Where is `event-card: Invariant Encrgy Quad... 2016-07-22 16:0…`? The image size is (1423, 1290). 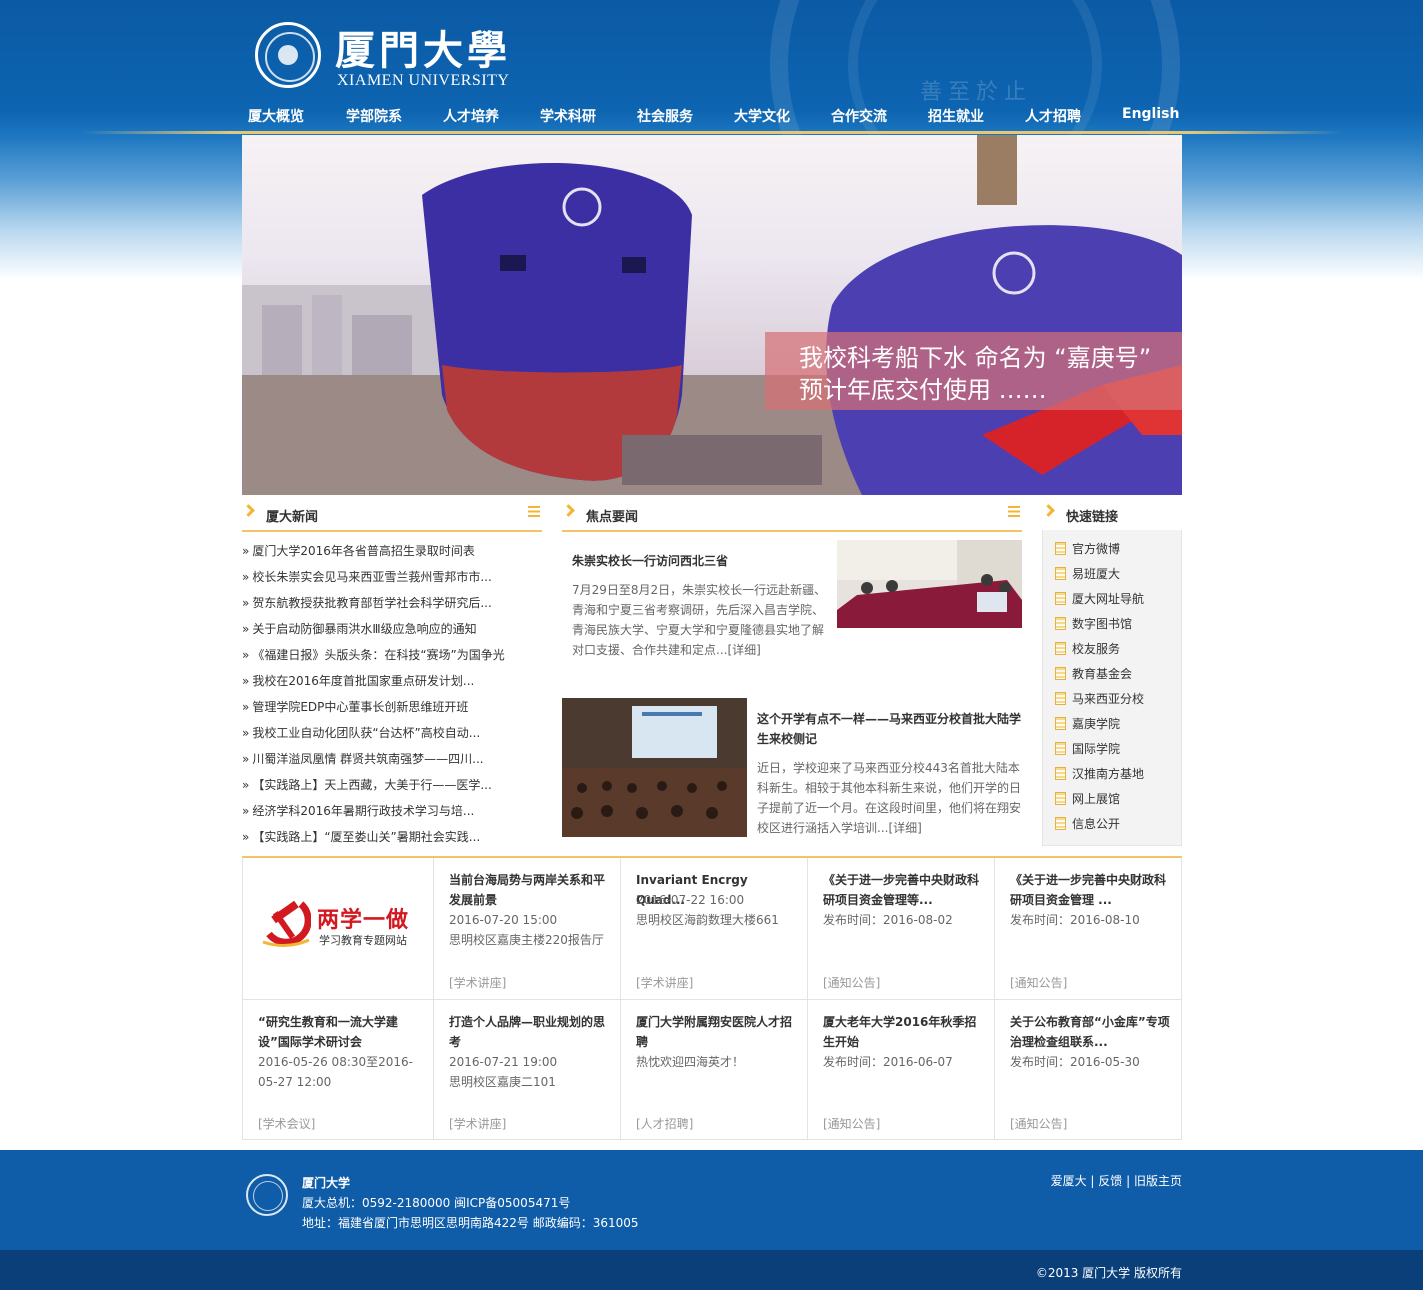
event-card: Invariant Encrgy Quad... 2016-07-22 16:0… is located at coordinates (714, 928).